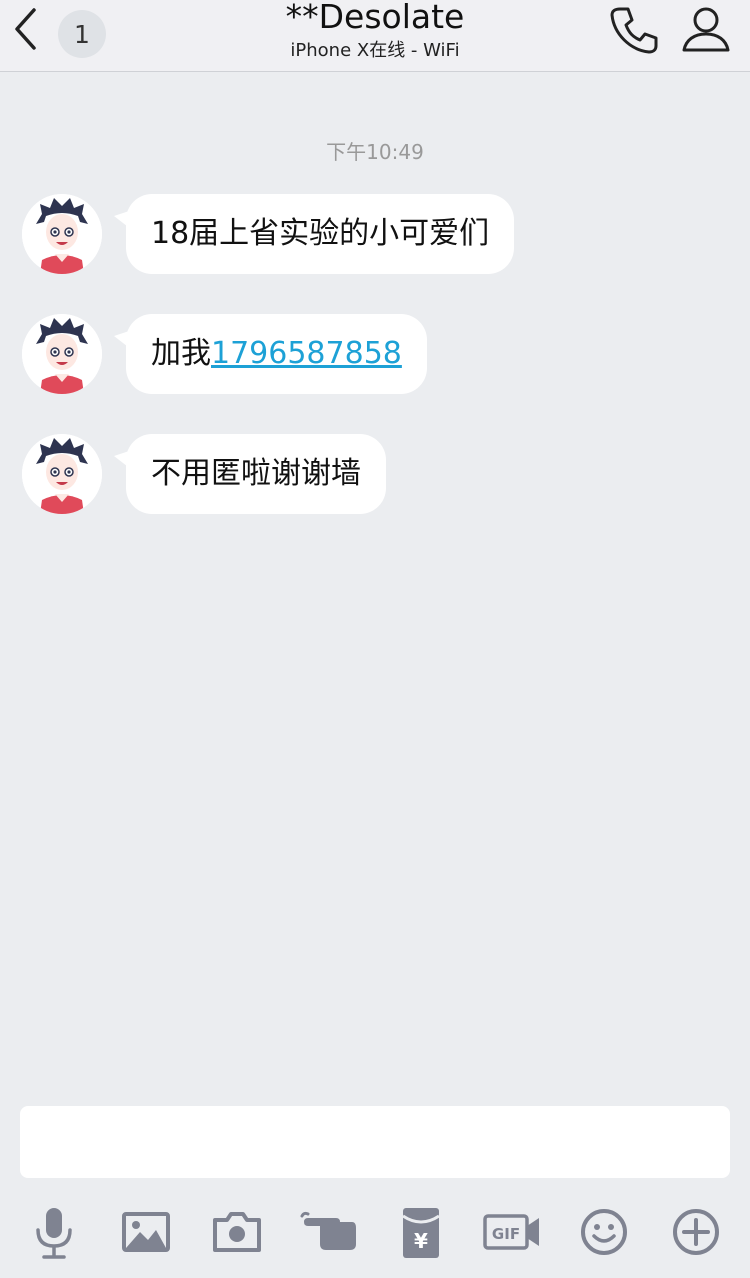 The width and height of the screenshot is (750, 1278). I want to click on camera-icon, so click(237, 1232).